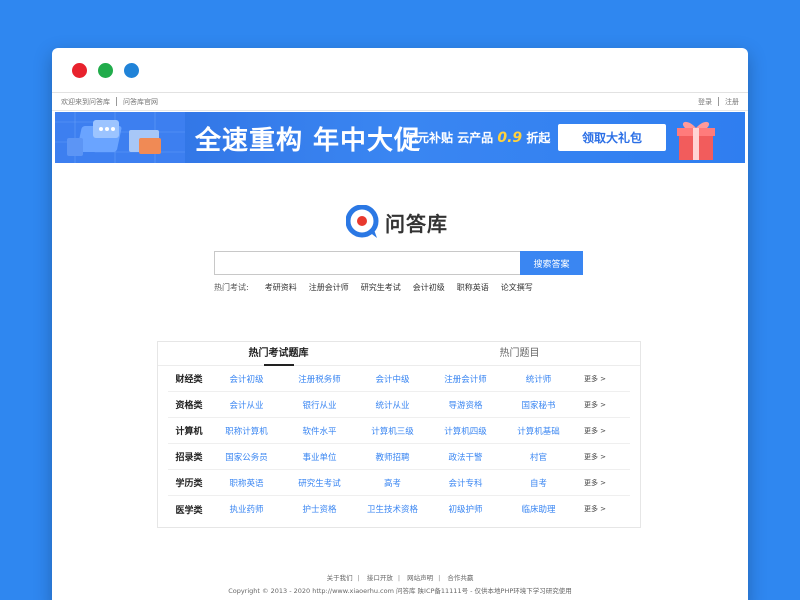 This screenshot has height=600, width=800. Describe the element at coordinates (392, 509) in the screenshot. I see `exam-link: 卫生技术资格` at that location.